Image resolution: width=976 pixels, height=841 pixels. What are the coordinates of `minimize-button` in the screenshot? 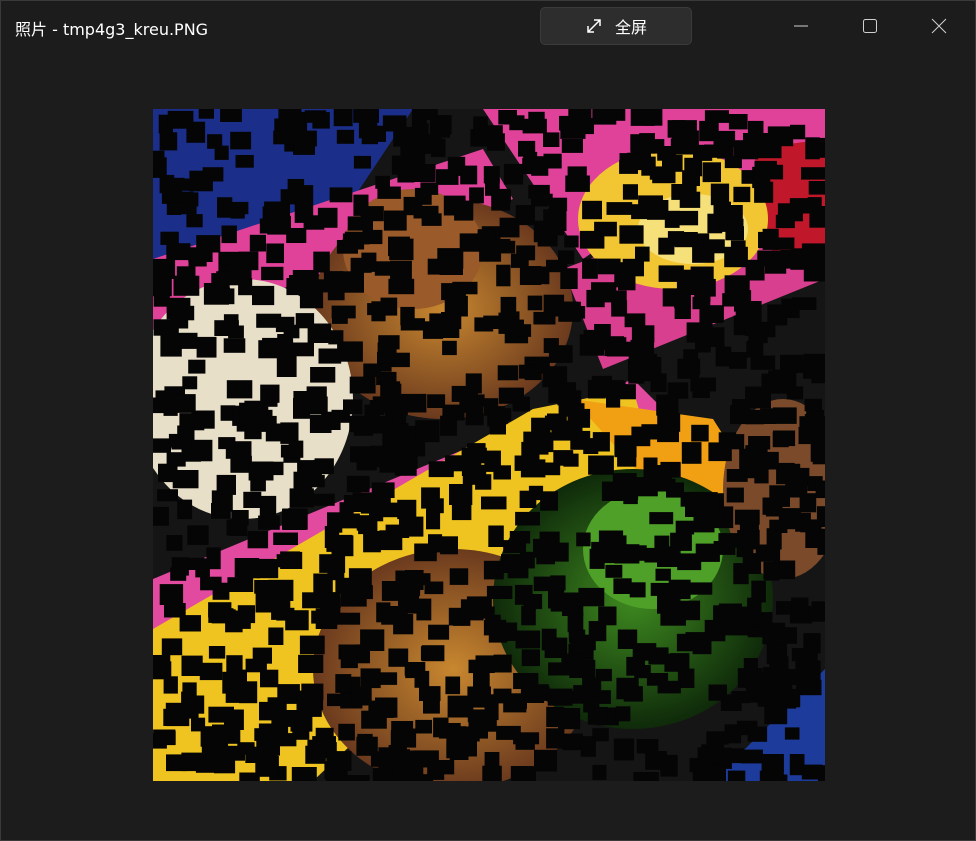 It's located at (801, 26).